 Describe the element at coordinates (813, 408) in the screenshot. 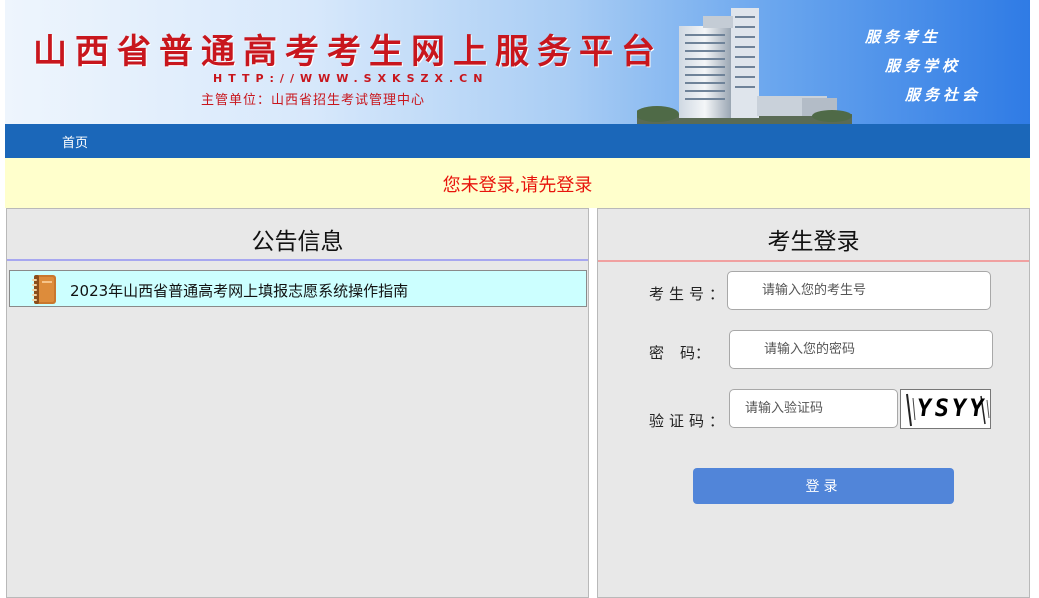

I see `captcha-input` at that location.